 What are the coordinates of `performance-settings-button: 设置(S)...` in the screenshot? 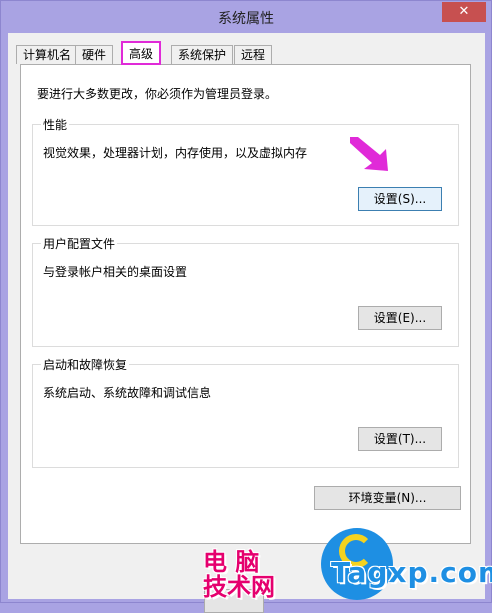 It's located at (400, 199).